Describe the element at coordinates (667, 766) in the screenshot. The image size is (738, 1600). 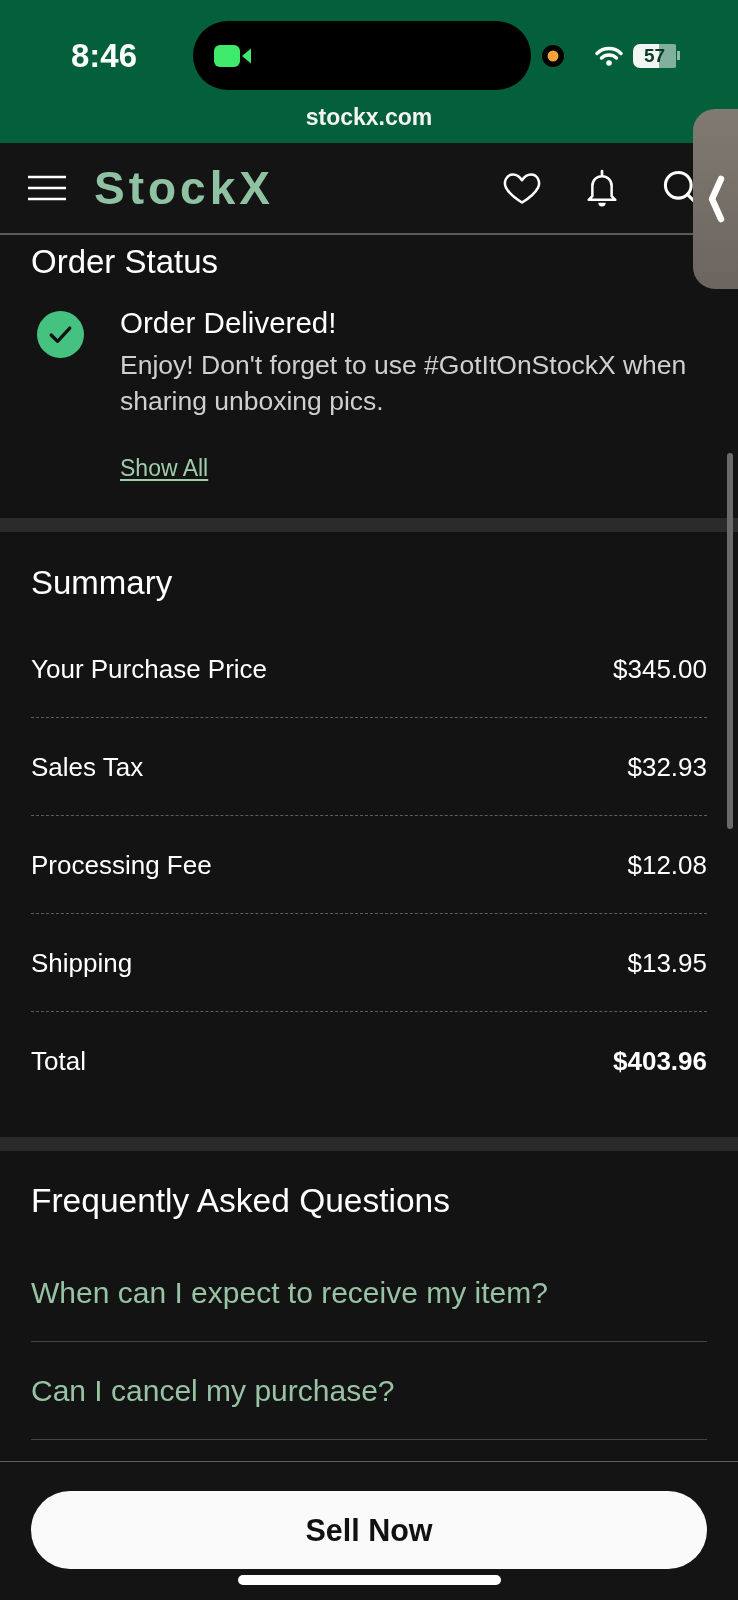
I see `summary-amount: $32.93` at that location.